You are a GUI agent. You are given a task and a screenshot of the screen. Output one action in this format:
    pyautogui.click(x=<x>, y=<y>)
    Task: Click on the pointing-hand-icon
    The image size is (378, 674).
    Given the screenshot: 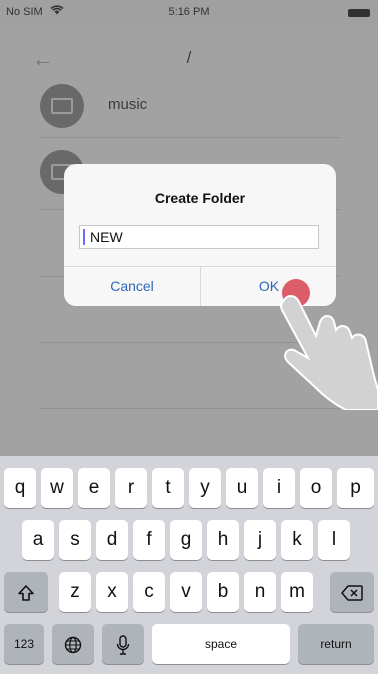 What is the action you would take?
    pyautogui.click(x=324, y=353)
    